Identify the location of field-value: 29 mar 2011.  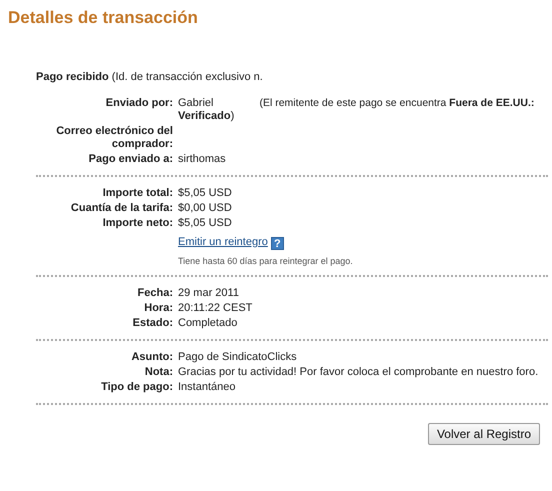
(208, 293).